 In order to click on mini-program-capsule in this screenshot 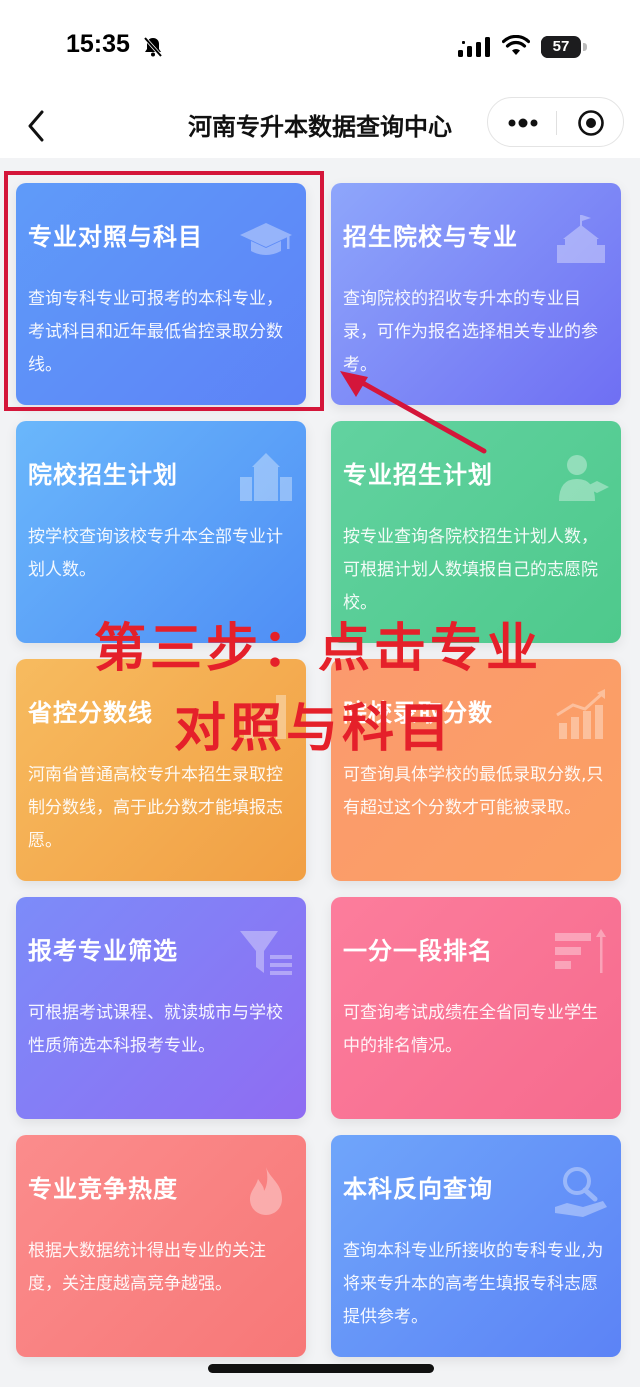, I will do `click(555, 122)`.